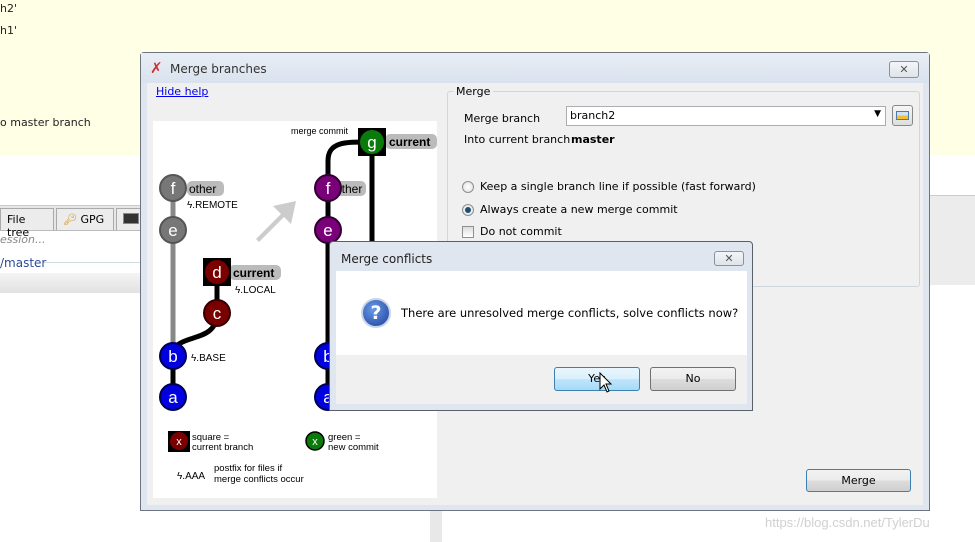  Describe the element at coordinates (276, 221) in the screenshot. I see `arrow-icon` at that location.